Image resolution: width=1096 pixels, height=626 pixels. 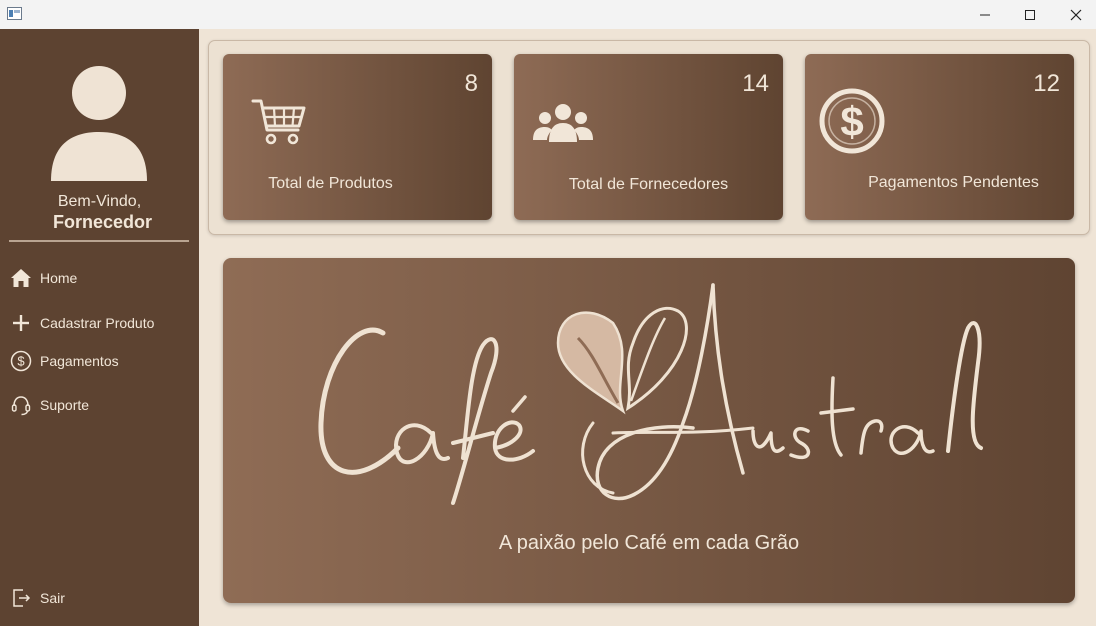 What do you see at coordinates (79, 361) in the screenshot?
I see `sidebar-item-label: Pagamentos` at bounding box center [79, 361].